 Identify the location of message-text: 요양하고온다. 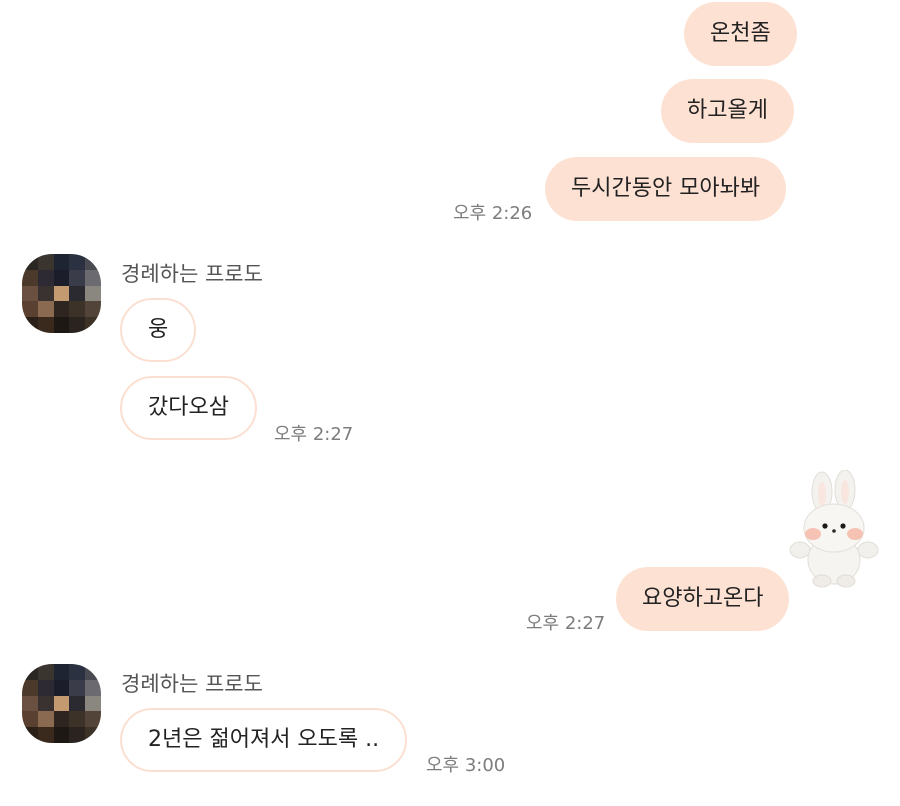
(703, 598).